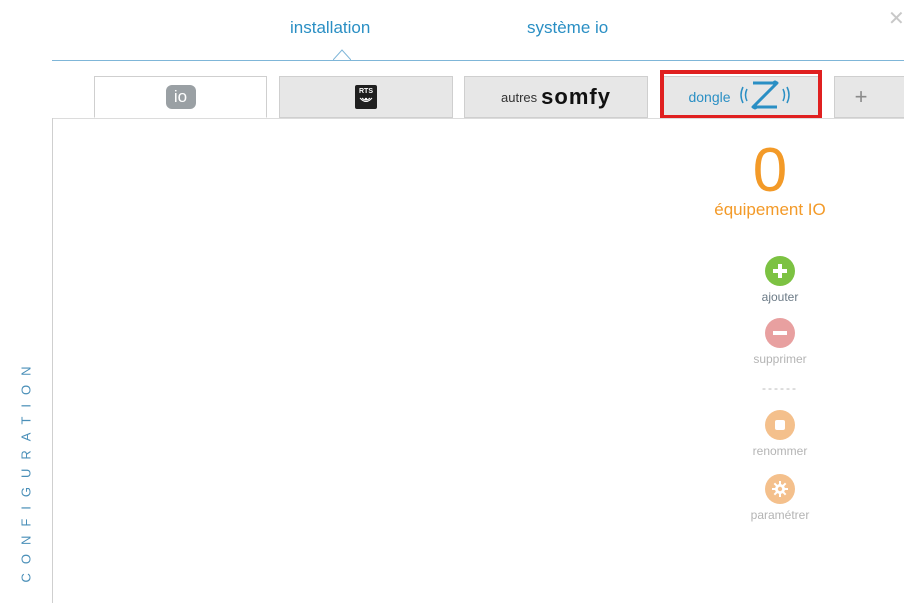 The image size is (904, 603). I want to click on settings-button: paramétrer, so click(780, 498).